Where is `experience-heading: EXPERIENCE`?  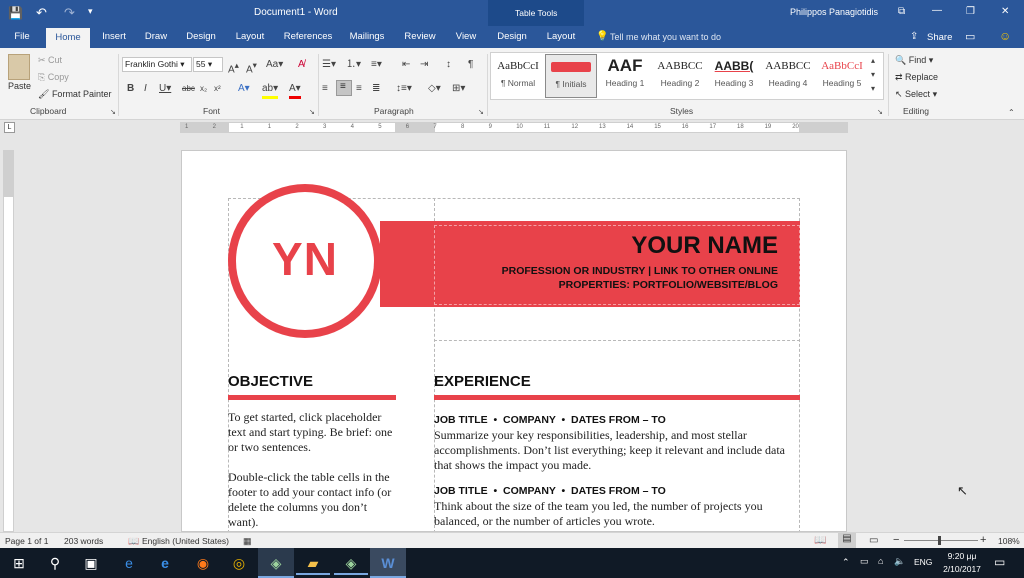 experience-heading: EXPERIENCE is located at coordinates (482, 381).